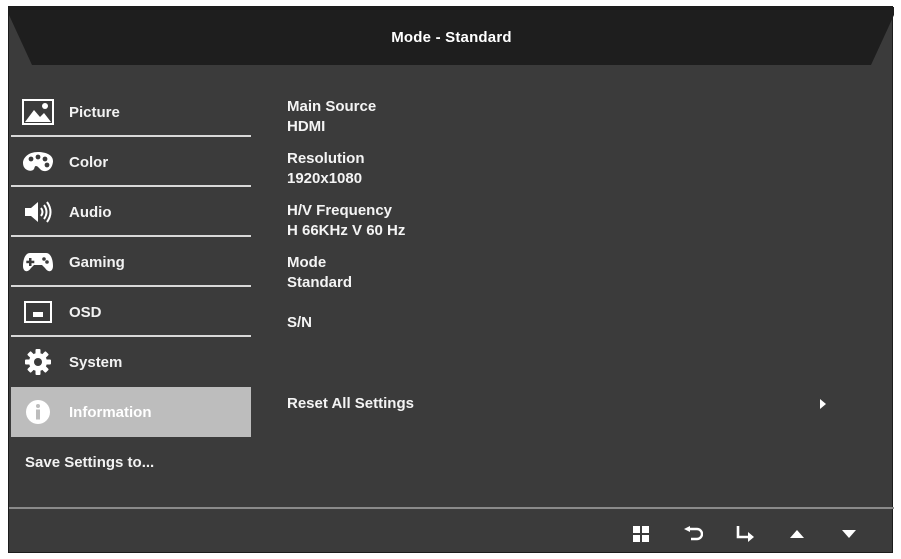  I want to click on enter-icon, so click(745, 534).